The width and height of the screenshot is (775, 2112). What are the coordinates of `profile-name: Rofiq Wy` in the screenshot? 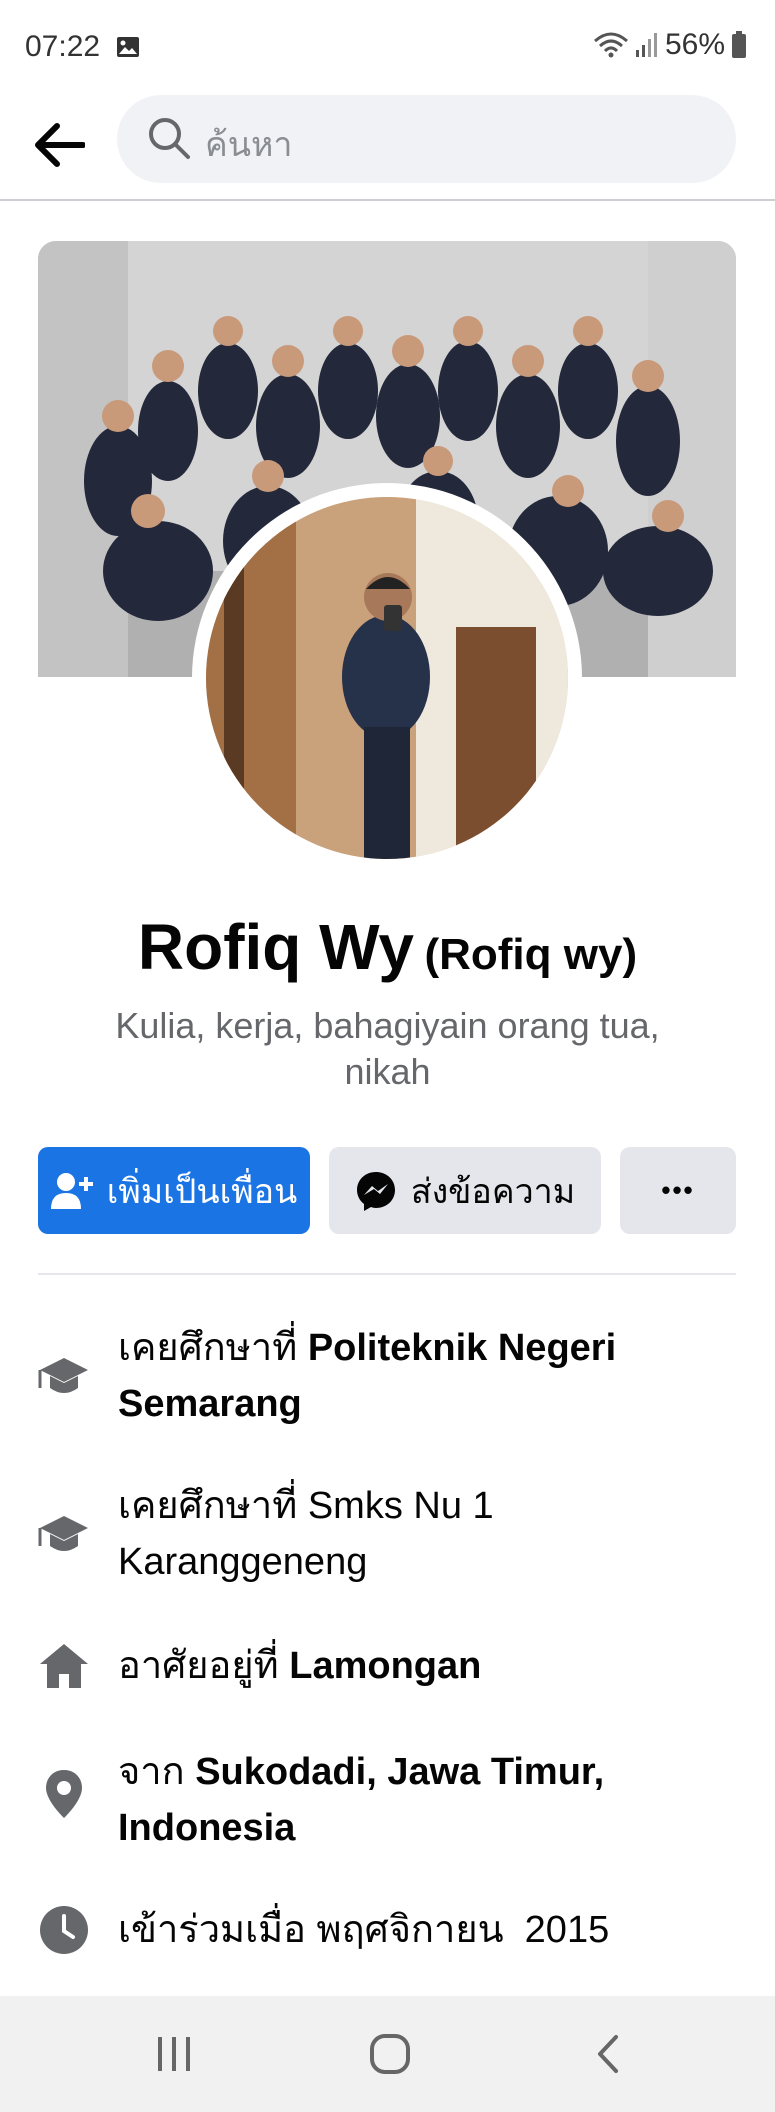 It's located at (276, 947).